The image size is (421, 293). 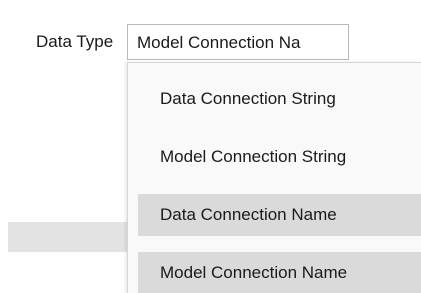 I want to click on dropdown-option-model-connection-name: Model Connection Name, so click(x=279, y=272).